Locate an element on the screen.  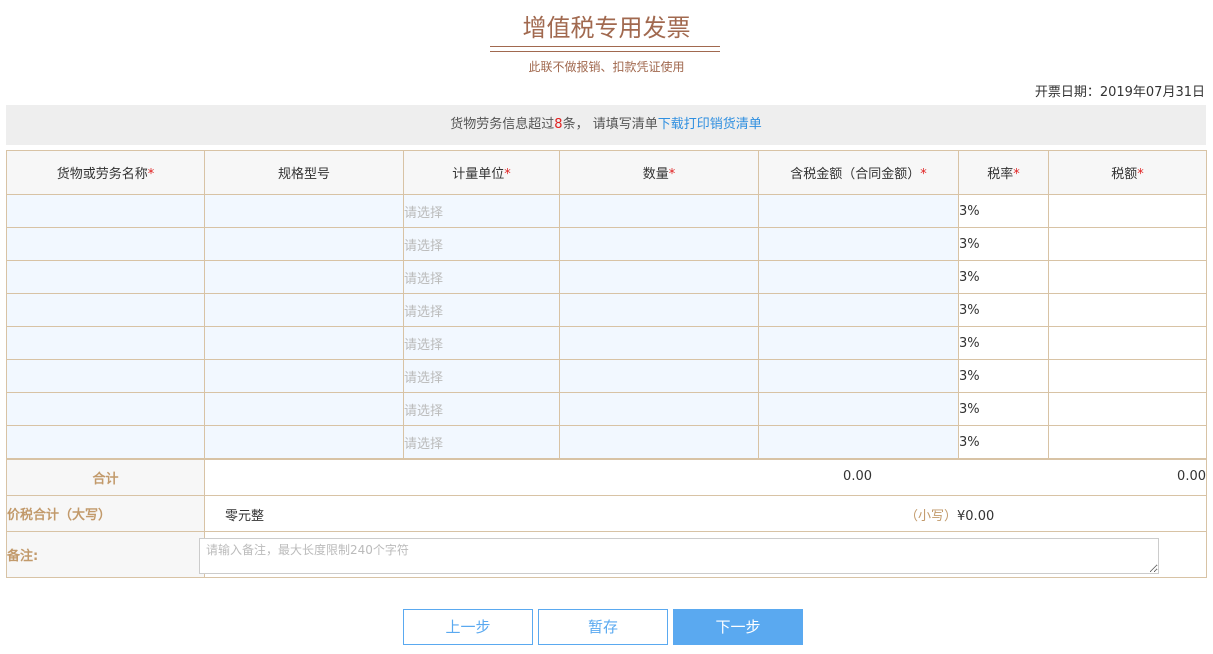
issue-date: 开票日期：2019年07月31日 is located at coordinates (1120, 90).